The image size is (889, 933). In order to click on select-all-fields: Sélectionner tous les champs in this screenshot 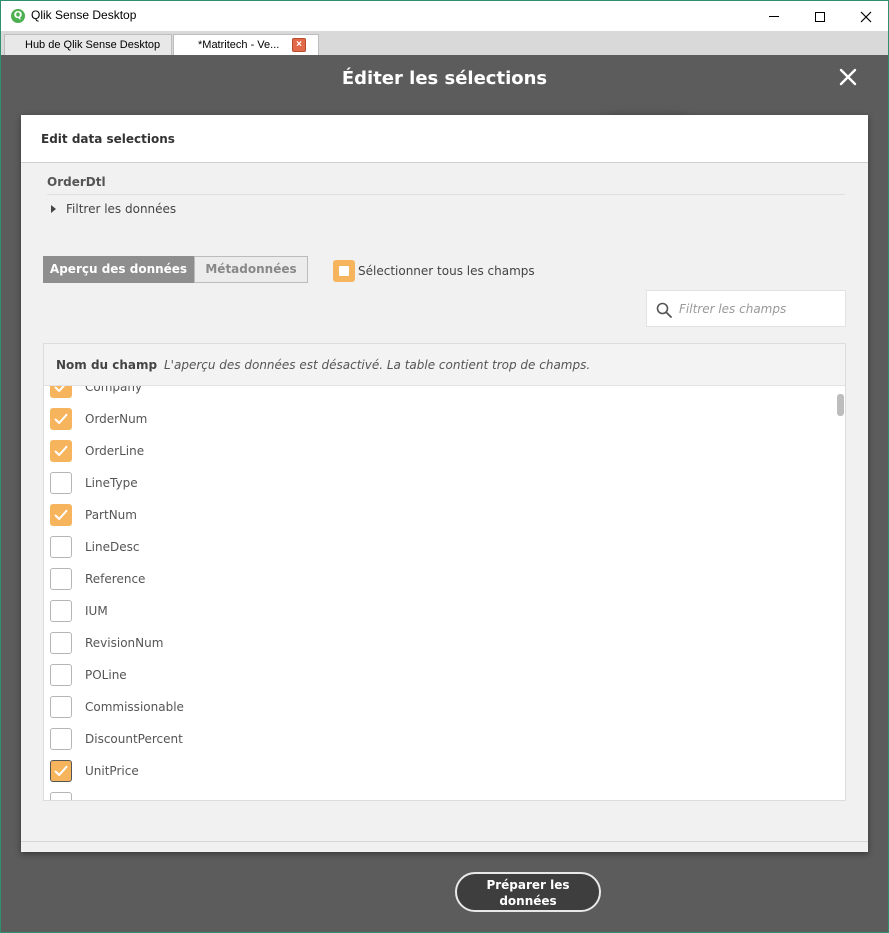, I will do `click(434, 271)`.